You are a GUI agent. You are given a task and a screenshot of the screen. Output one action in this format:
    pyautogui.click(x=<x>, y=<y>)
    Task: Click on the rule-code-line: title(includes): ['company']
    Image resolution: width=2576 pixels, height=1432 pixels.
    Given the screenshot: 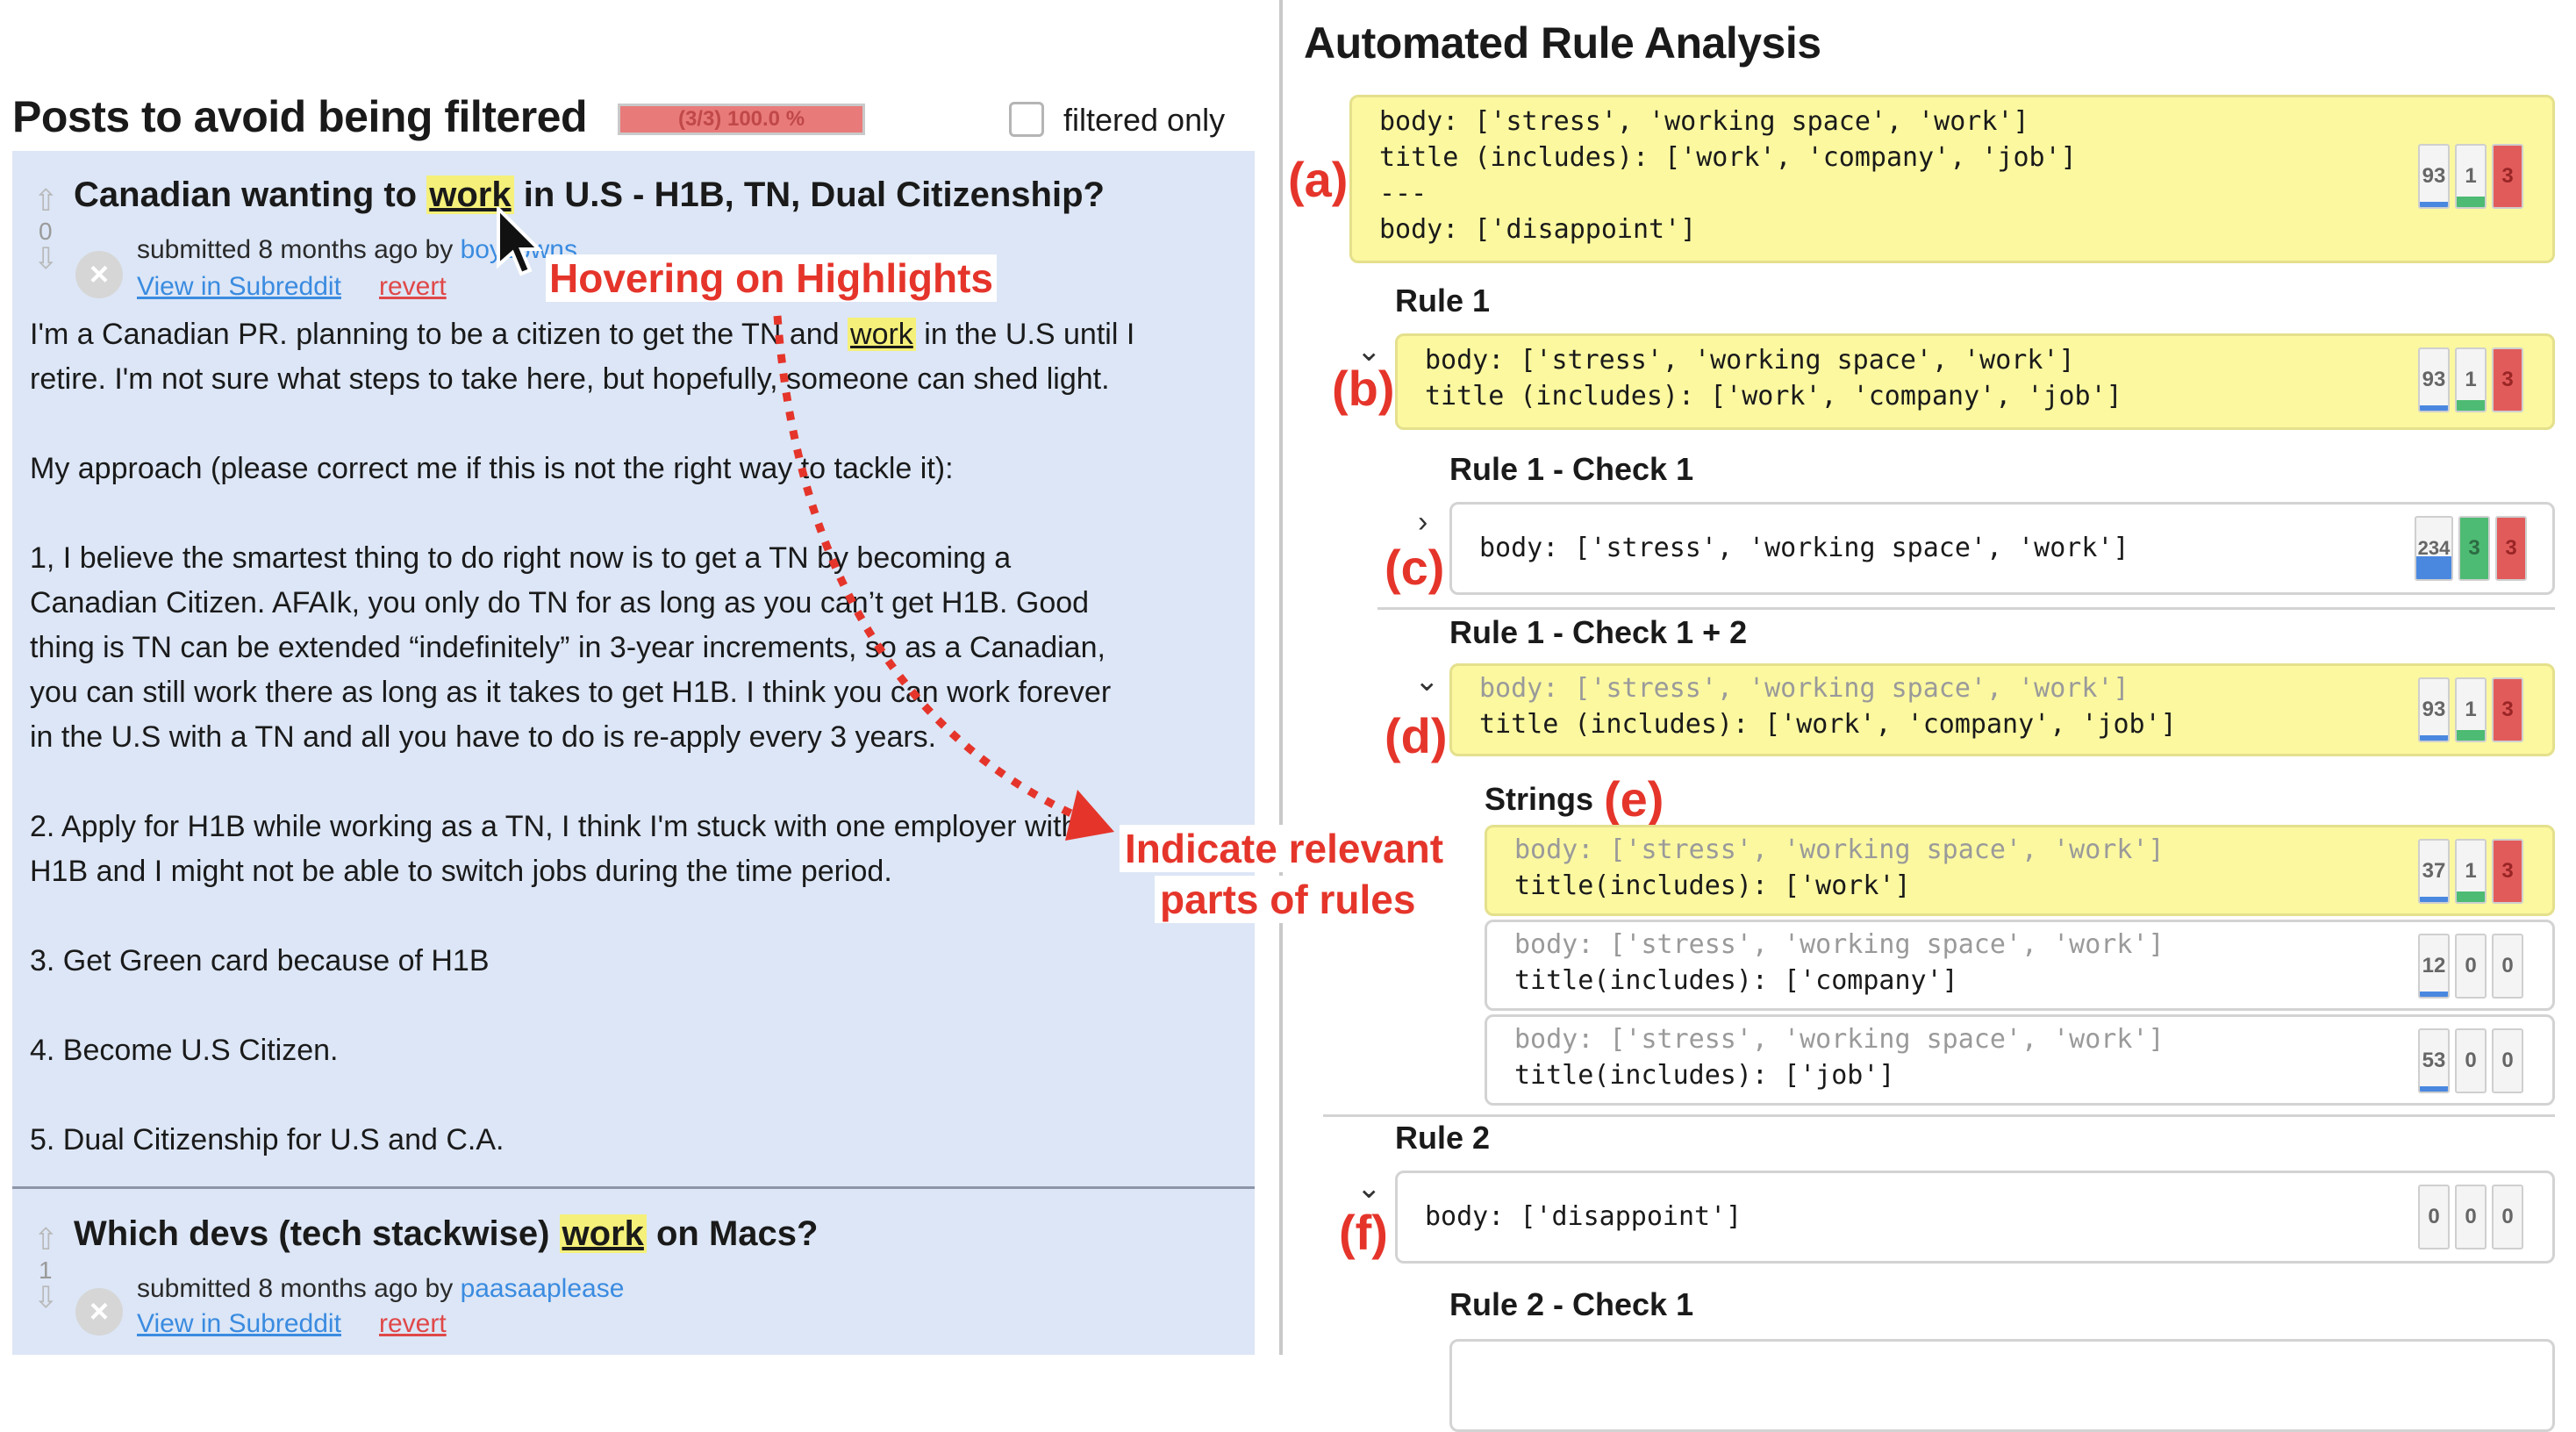 What is the action you would take?
    pyautogui.click(x=1736, y=980)
    